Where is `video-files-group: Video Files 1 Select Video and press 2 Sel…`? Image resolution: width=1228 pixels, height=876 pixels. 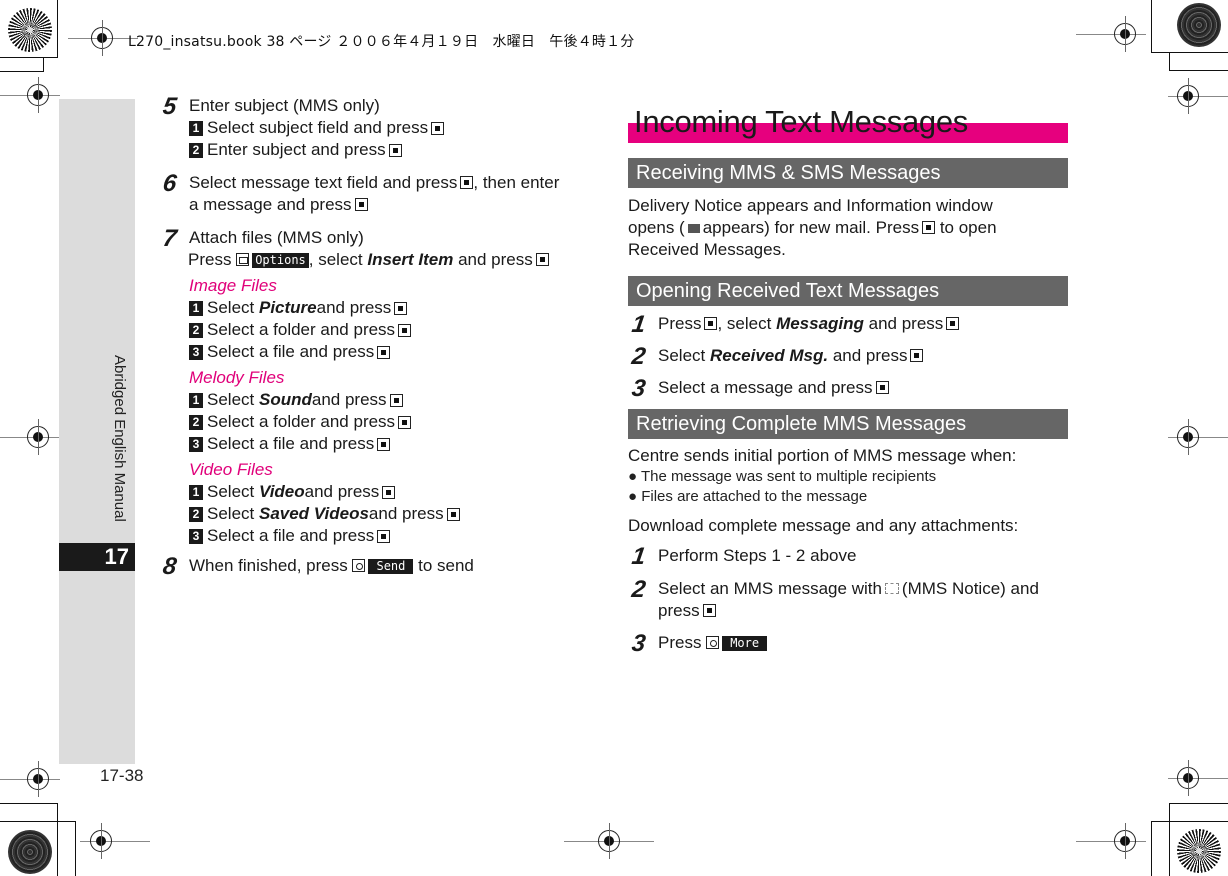 video-files-group: Video Files 1 Select Video and press 2 Sel… is located at coordinates (396, 503).